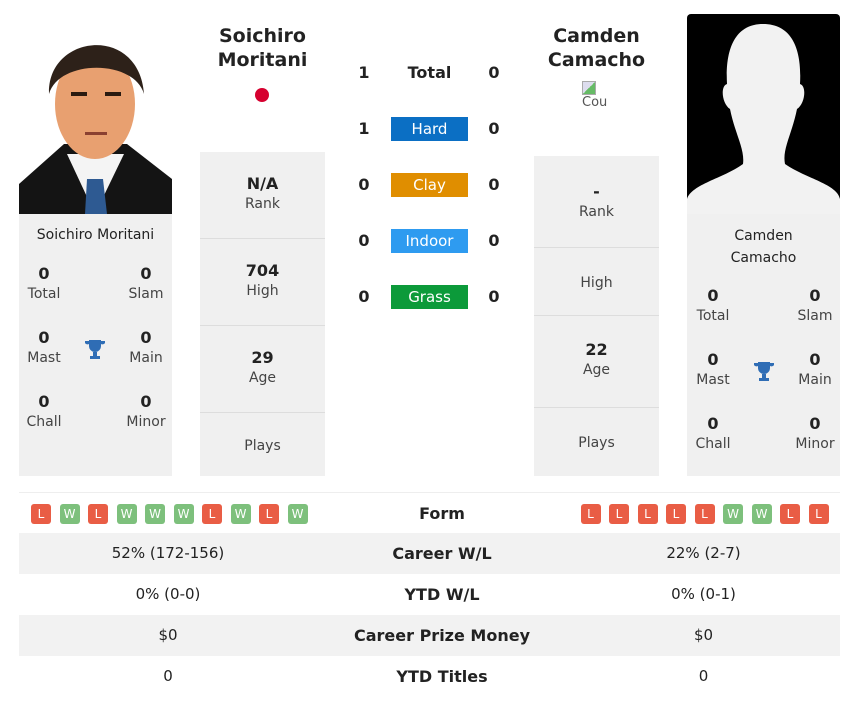 The width and height of the screenshot is (859, 705). I want to click on h2h-indoor: 0 Indoor 0, so click(455, 241).